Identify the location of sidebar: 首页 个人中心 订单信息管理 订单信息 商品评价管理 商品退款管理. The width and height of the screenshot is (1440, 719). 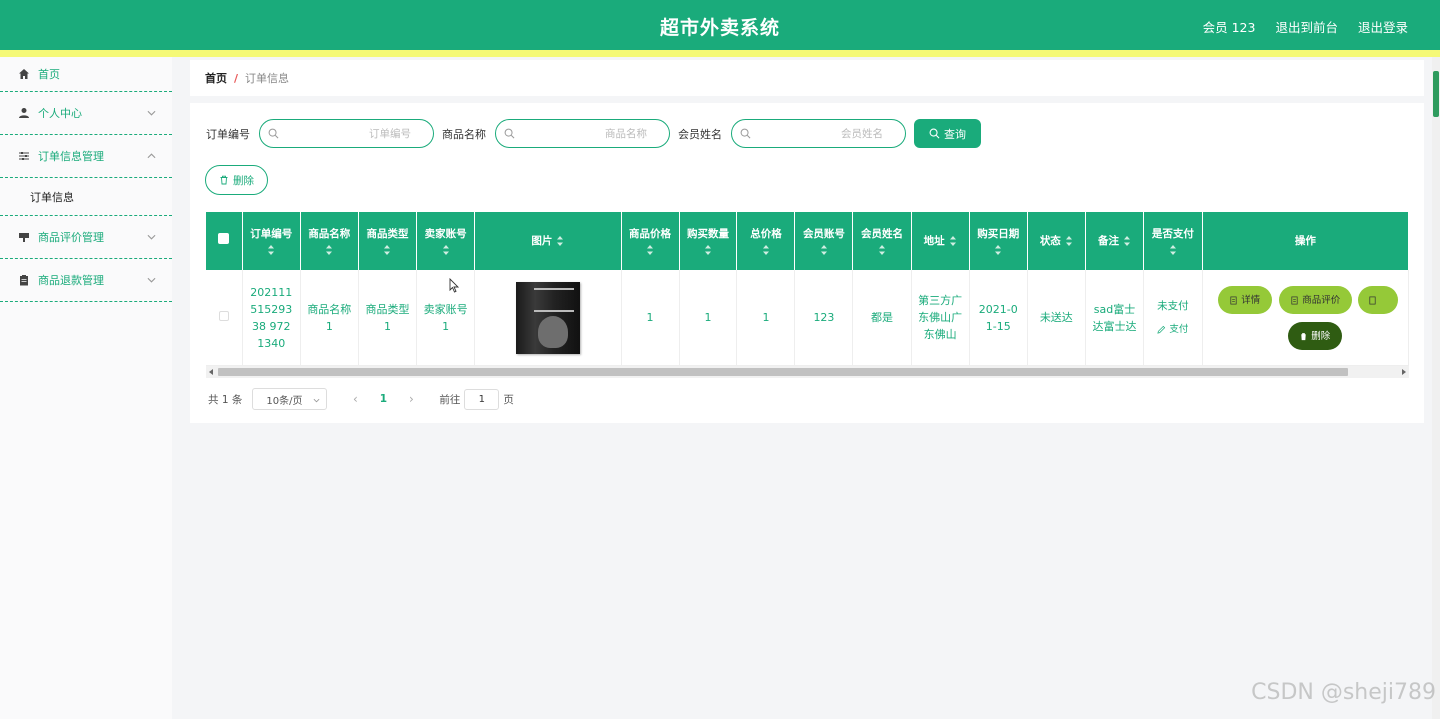
(86, 388).